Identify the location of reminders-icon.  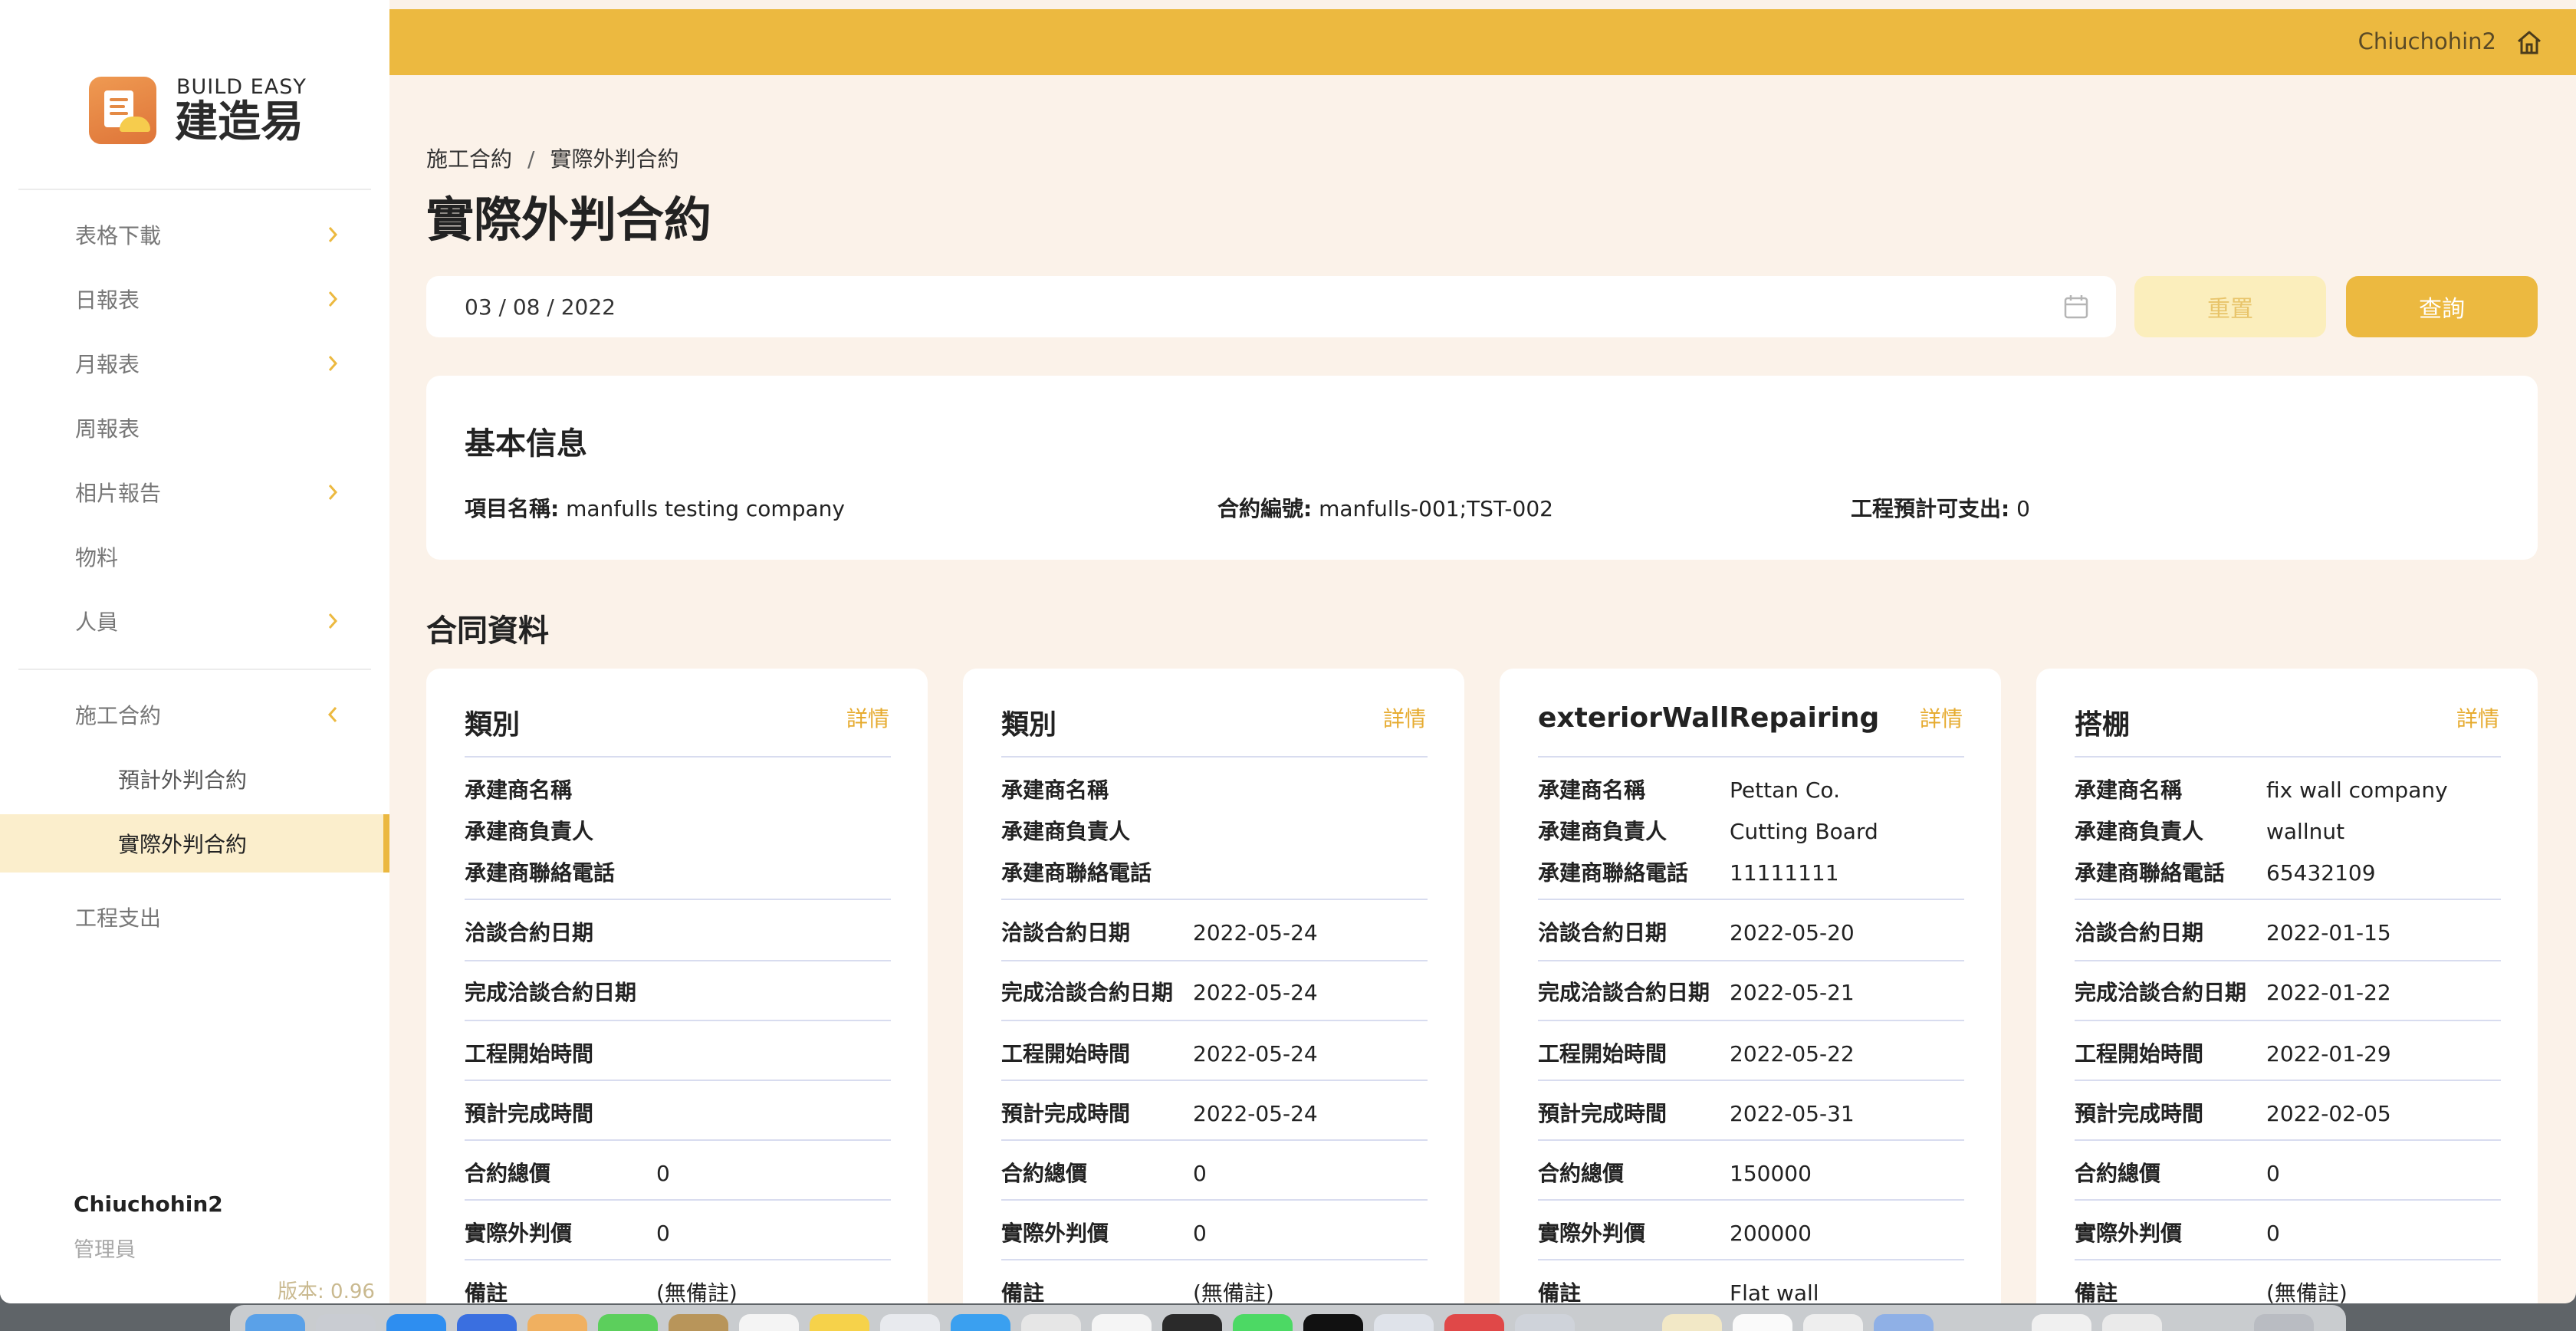
(910, 1322).